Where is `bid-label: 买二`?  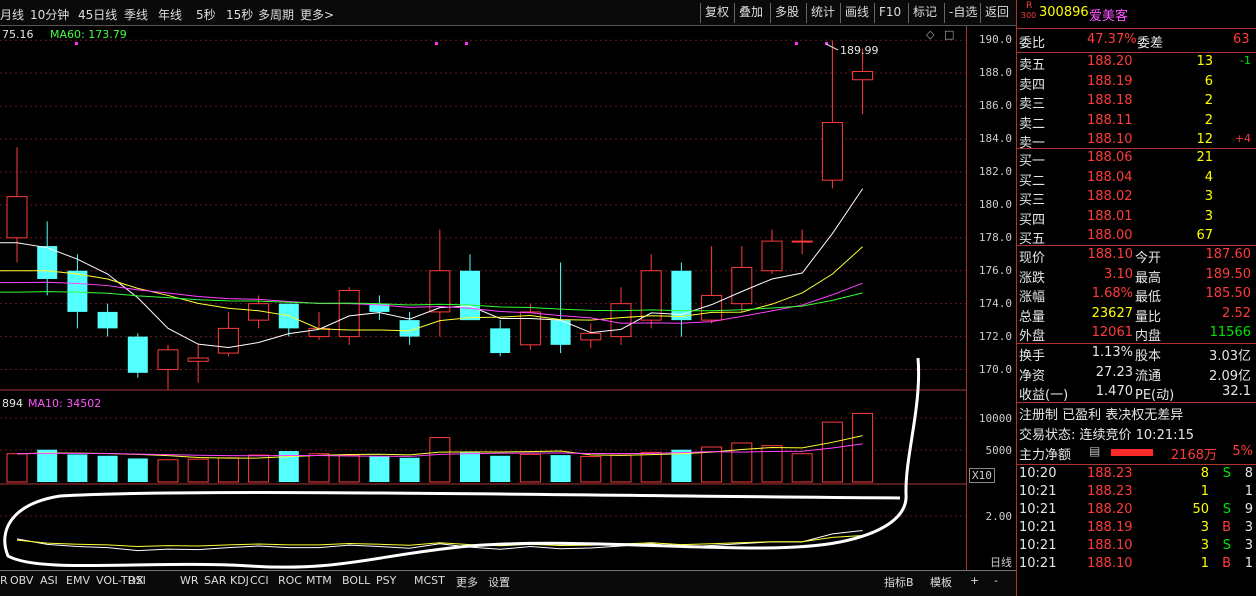
bid-label: 买二 is located at coordinates (1032, 181).